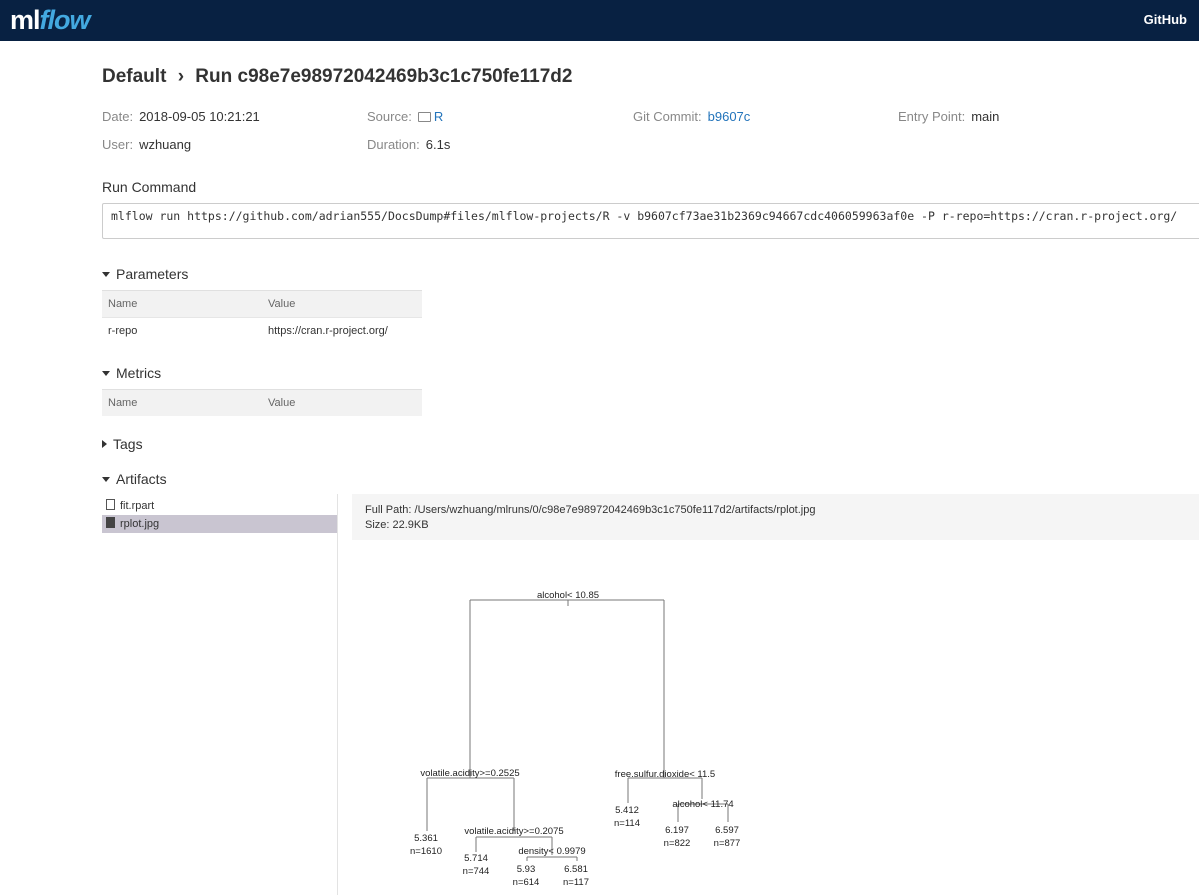  Describe the element at coordinates (949, 116) in the screenshot. I see `meta-entry-point: Entry Point: main` at that location.